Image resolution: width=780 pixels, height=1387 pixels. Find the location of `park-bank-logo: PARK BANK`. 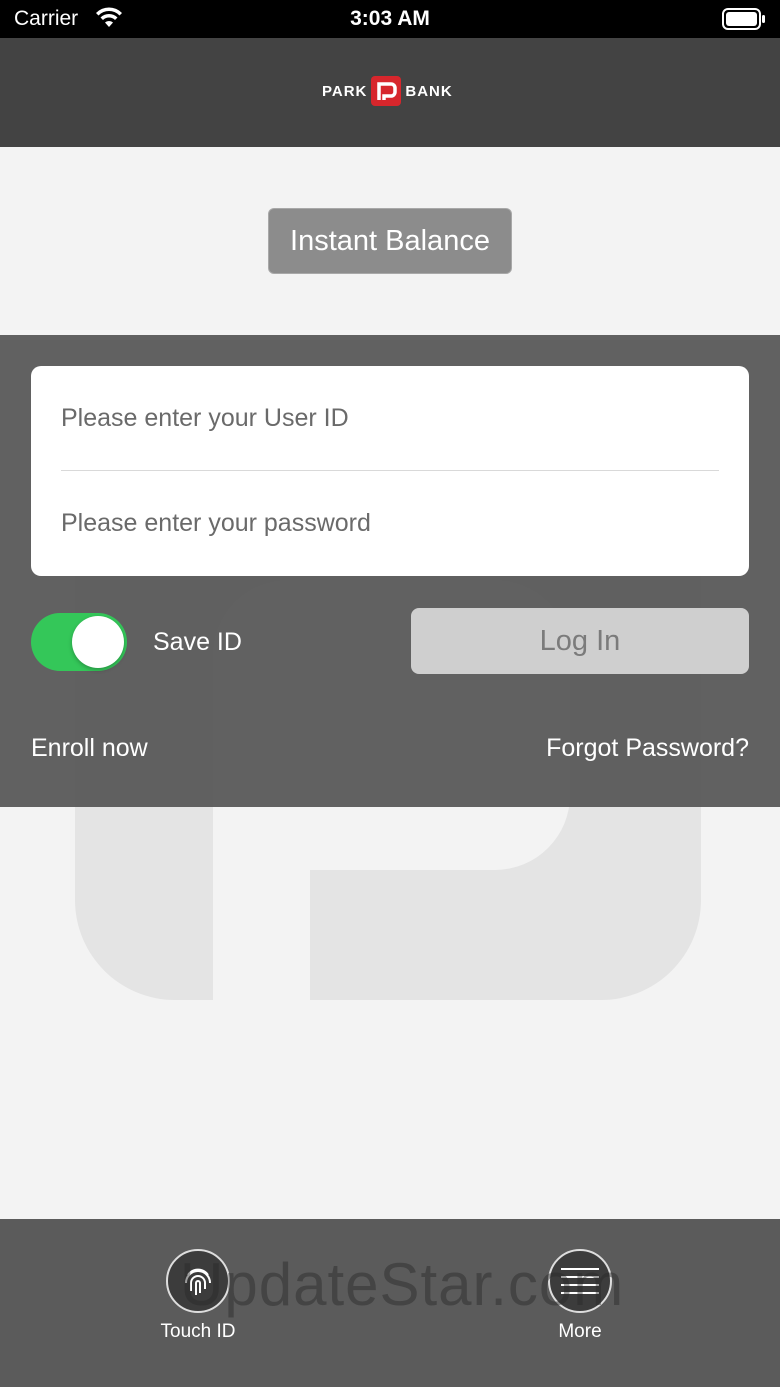

park-bank-logo: PARK BANK is located at coordinates (387, 91).